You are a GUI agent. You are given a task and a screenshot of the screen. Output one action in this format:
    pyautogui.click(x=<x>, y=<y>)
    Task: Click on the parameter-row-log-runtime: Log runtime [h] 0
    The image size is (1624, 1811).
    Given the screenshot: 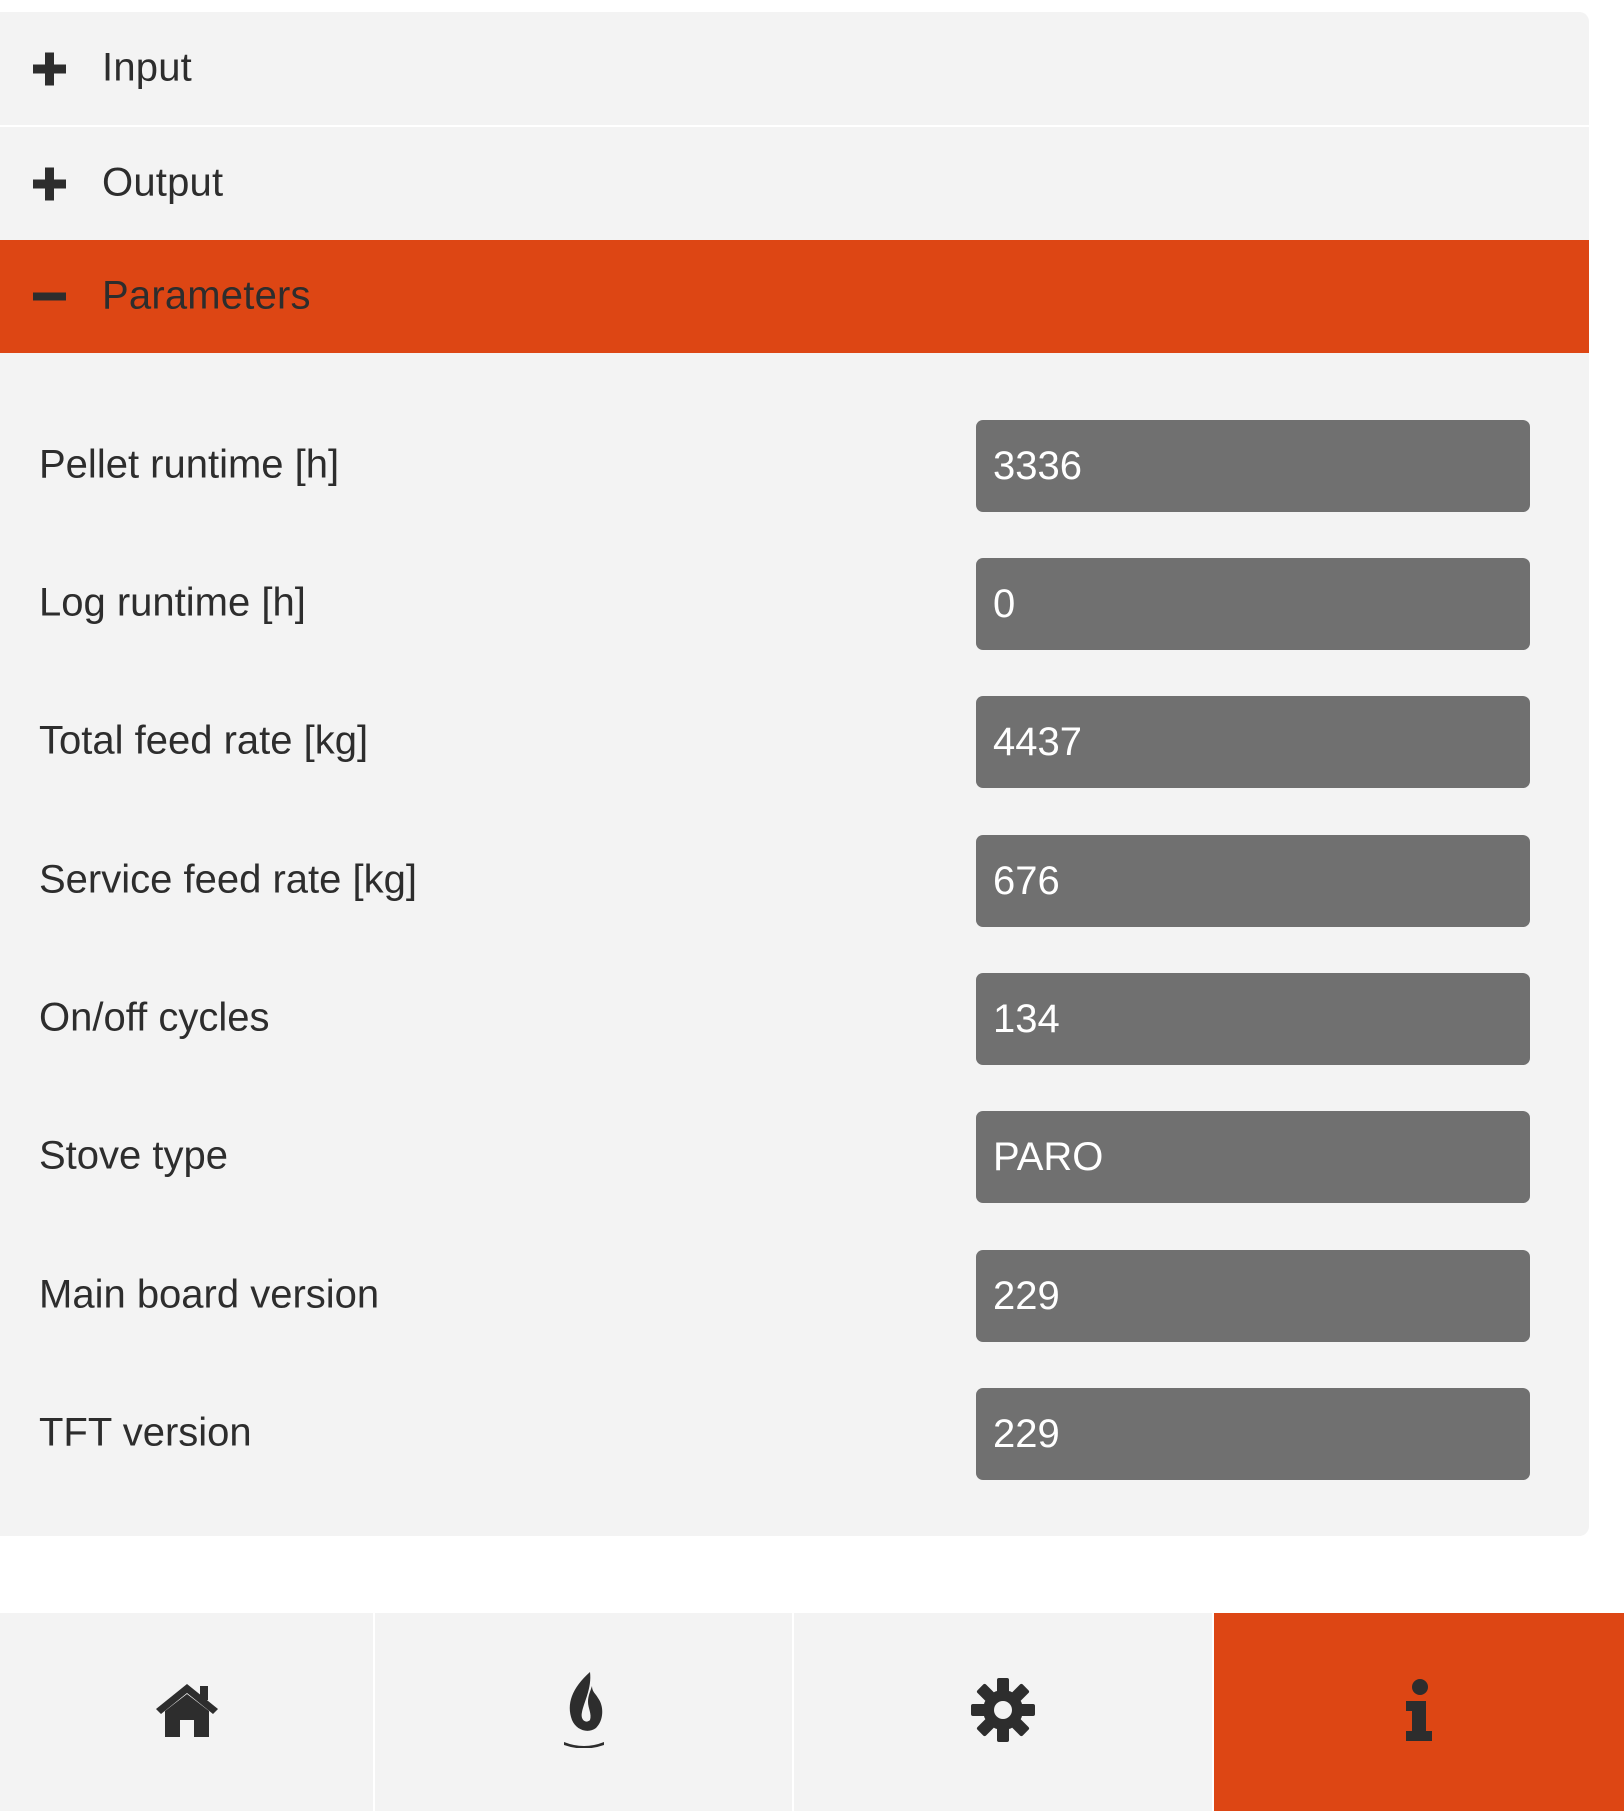 What is the action you would take?
    pyautogui.click(x=794, y=604)
    